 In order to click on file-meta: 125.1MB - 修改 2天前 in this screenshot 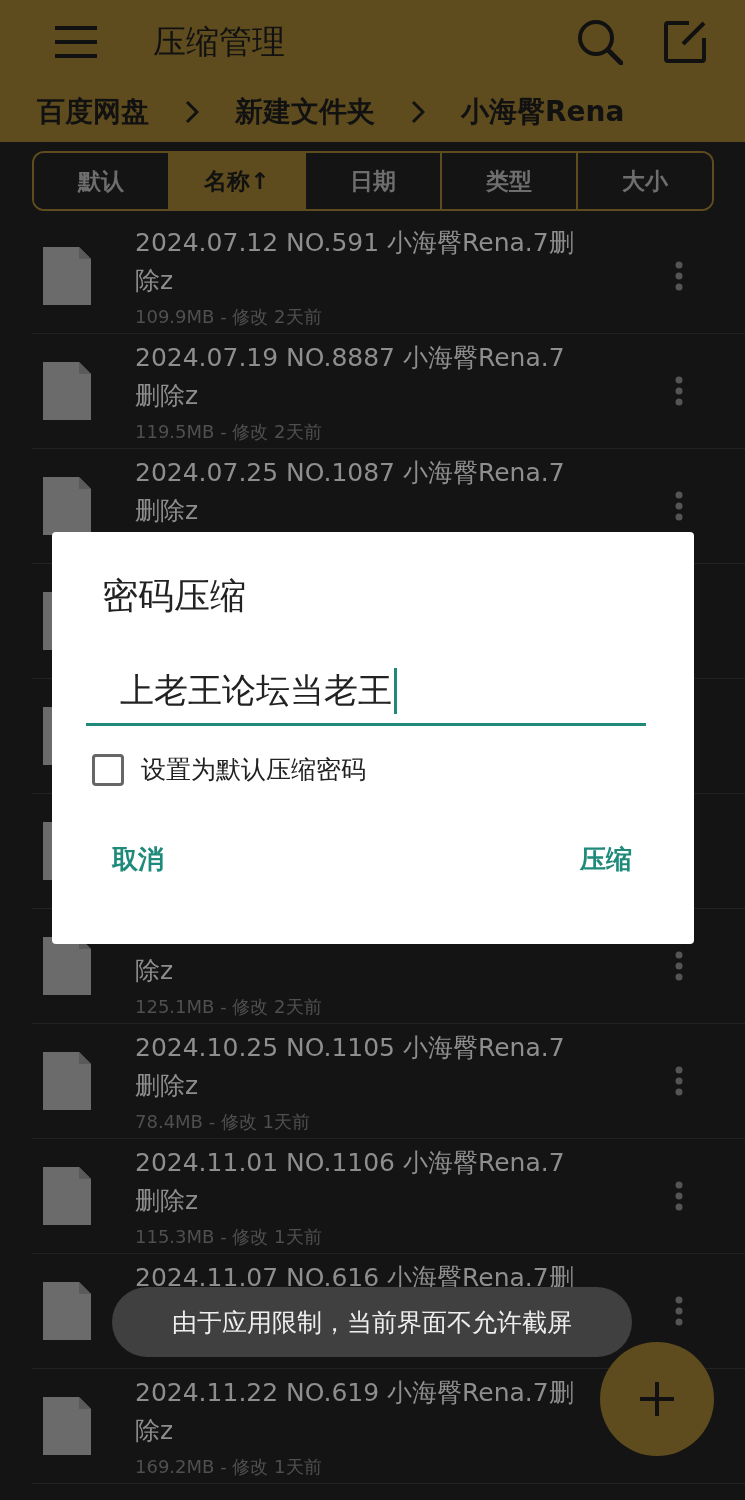, I will do `click(228, 1006)`.